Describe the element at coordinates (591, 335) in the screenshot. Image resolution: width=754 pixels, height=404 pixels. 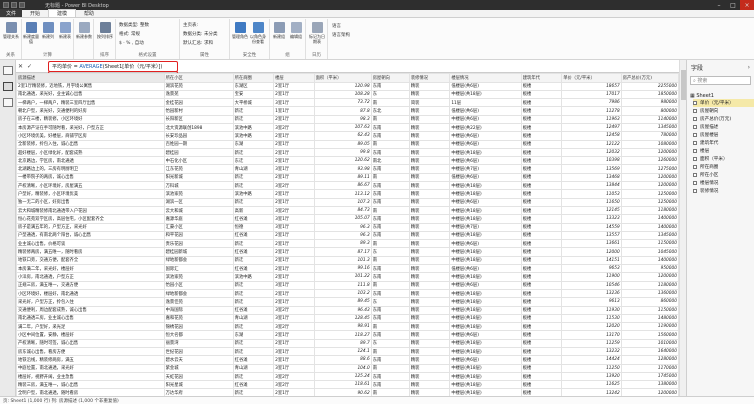
I see `table-cell: 13170` at that location.